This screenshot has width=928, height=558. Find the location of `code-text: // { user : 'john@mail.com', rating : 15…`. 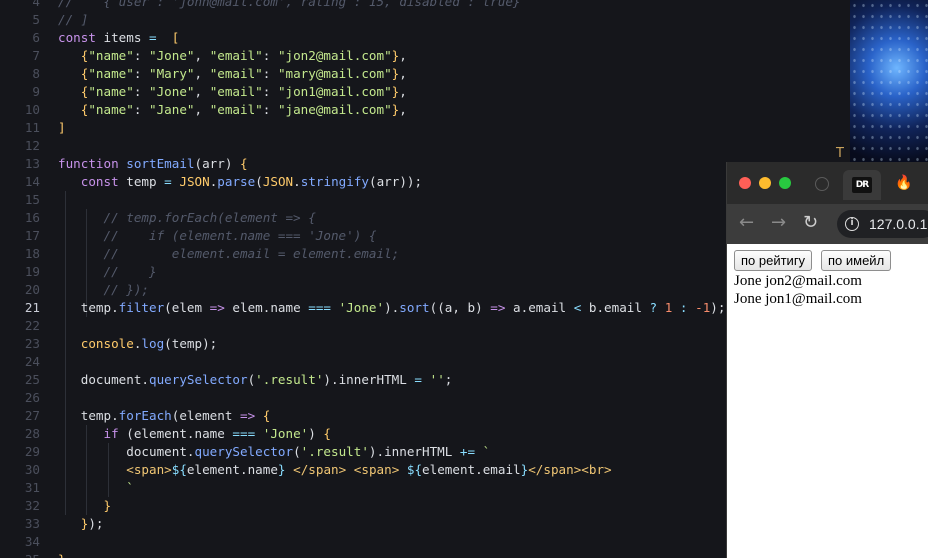

code-text: // { user : 'john@mail.com', rating : 15… is located at coordinates (289, 5).